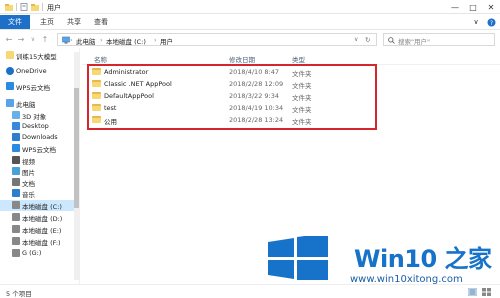  What do you see at coordinates (423, 259) in the screenshot?
I see `watermark-brand: Win10 之家` at bounding box center [423, 259].